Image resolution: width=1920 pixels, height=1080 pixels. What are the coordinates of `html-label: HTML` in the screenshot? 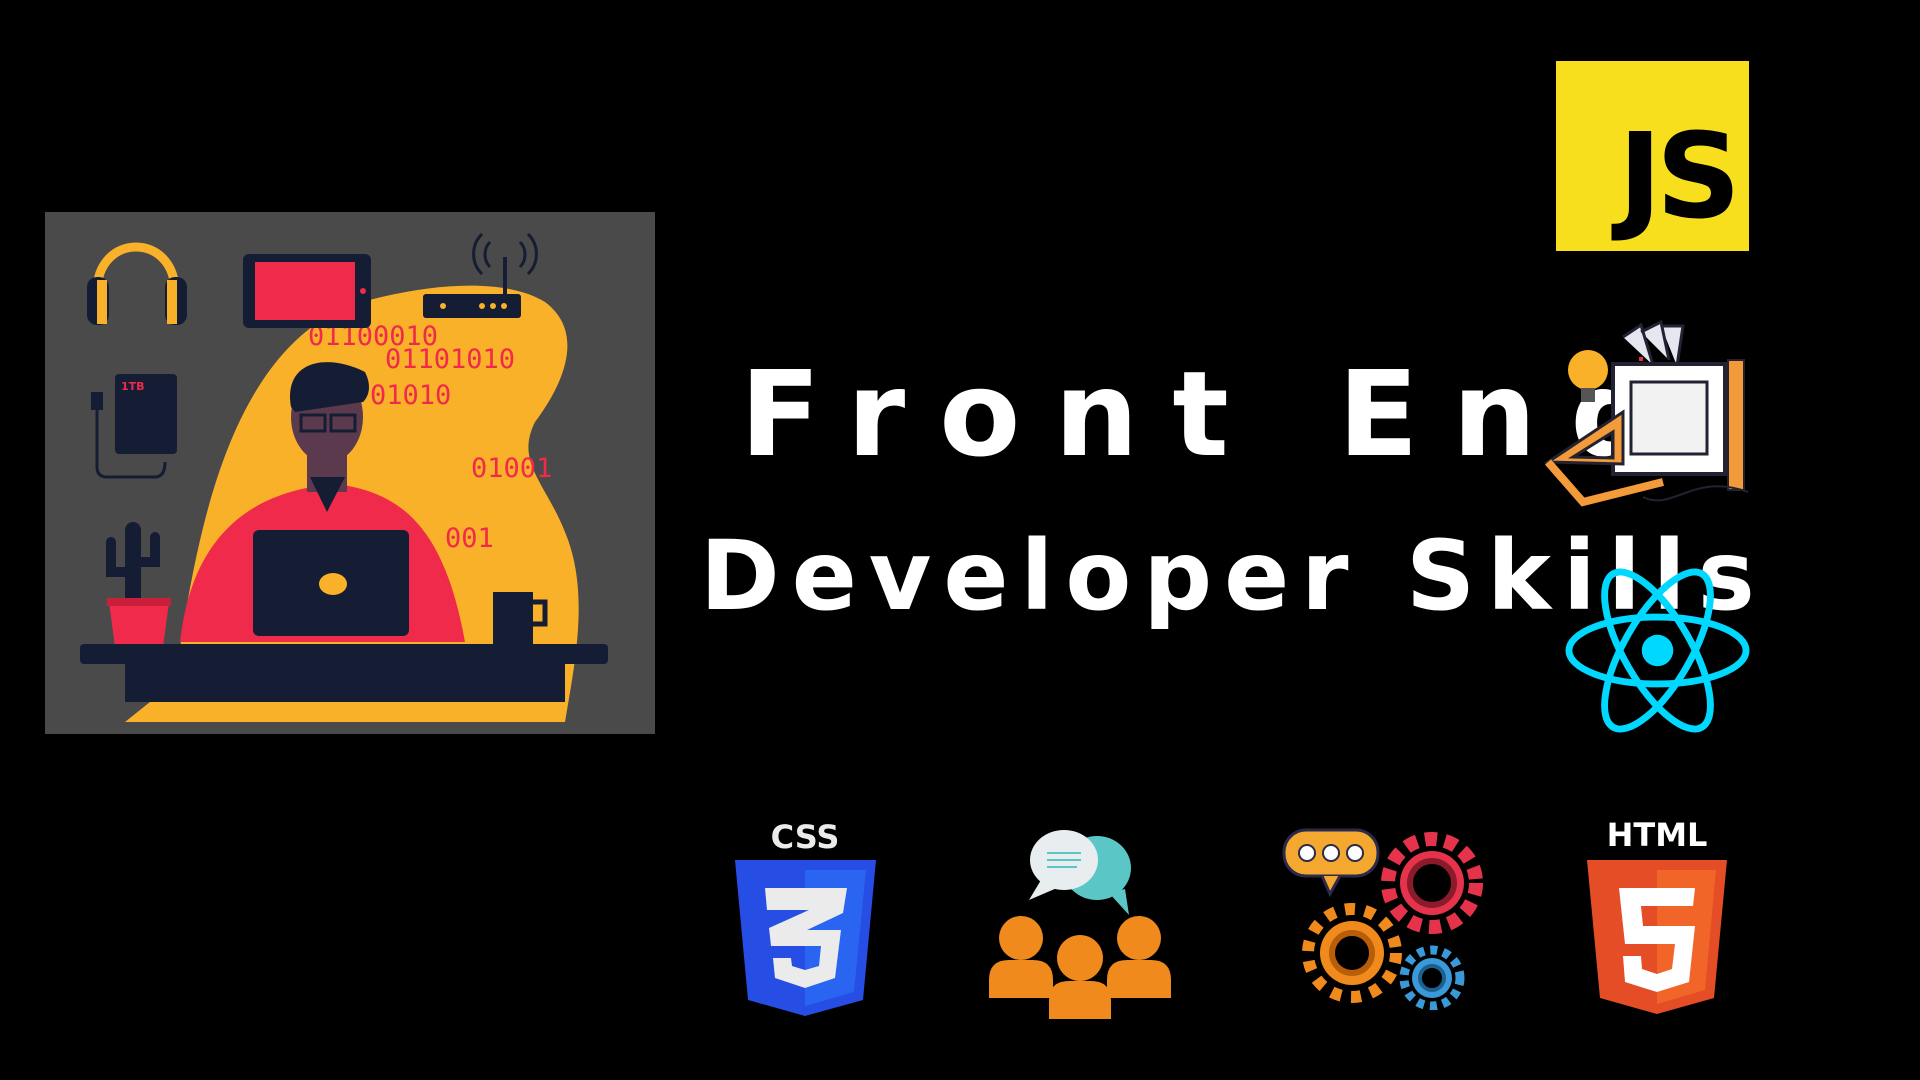 It's located at (1657, 835).